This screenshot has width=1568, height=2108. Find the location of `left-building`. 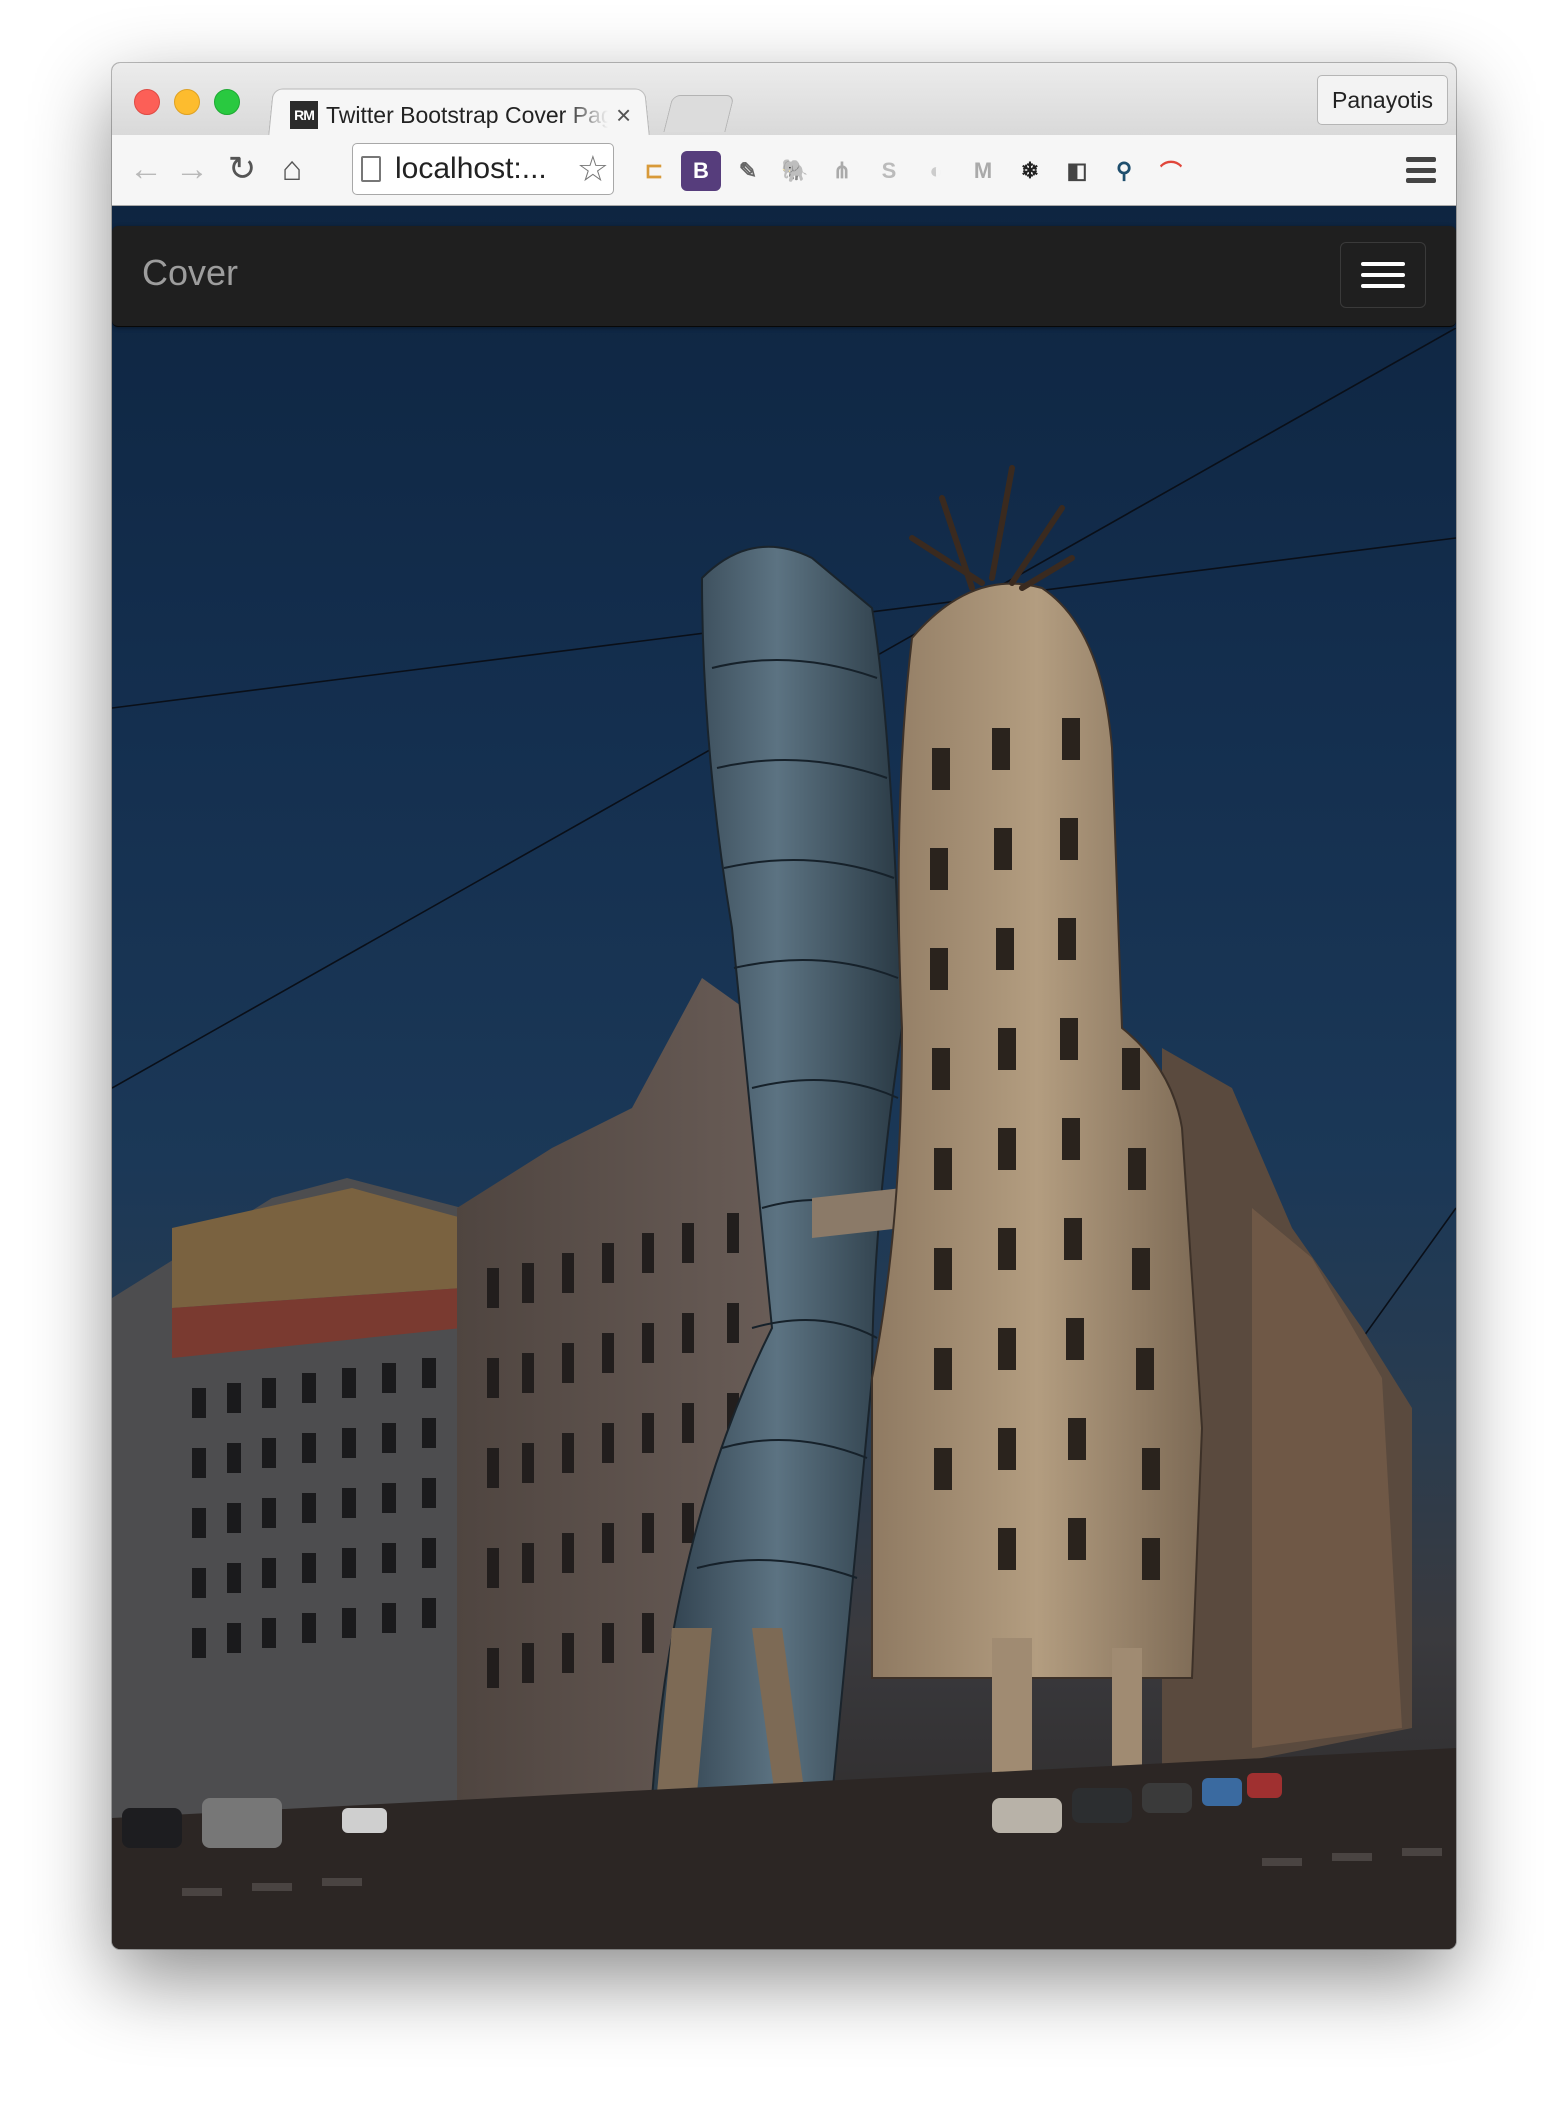

left-building is located at coordinates (287, 1513).